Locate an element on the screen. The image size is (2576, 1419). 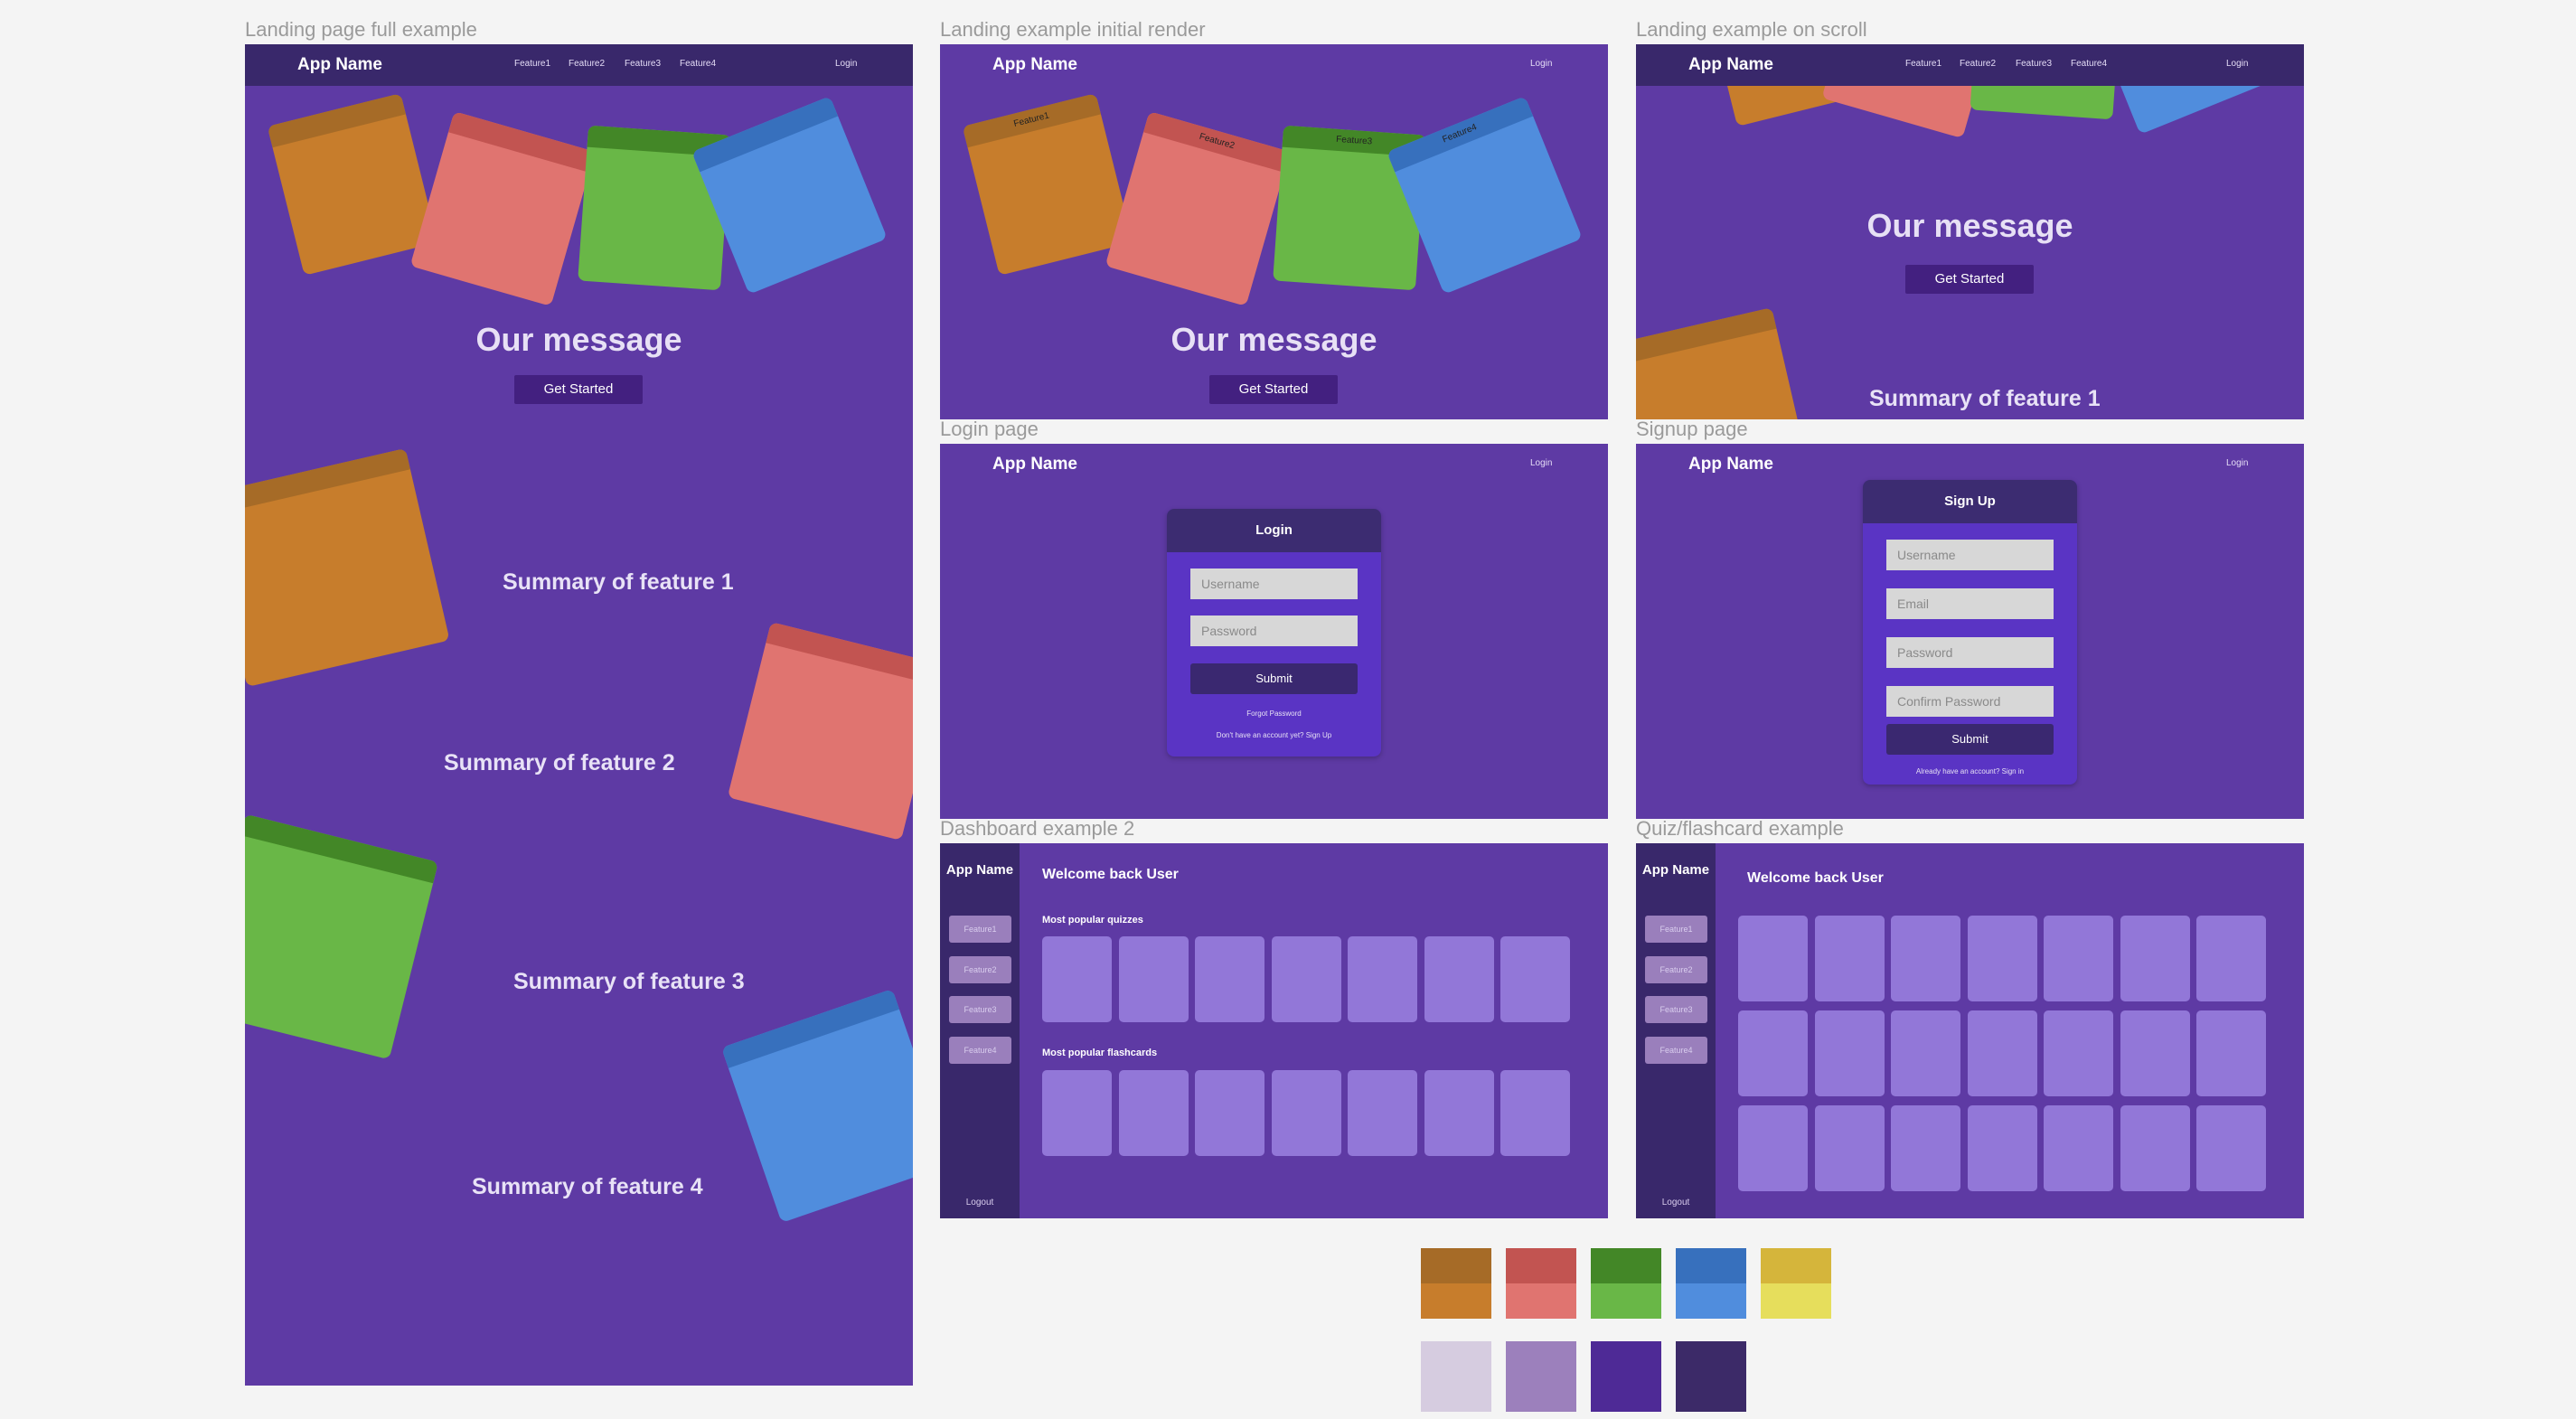
frame-label-landing-scroll: Landing example on scroll is located at coordinates (1752, 29).